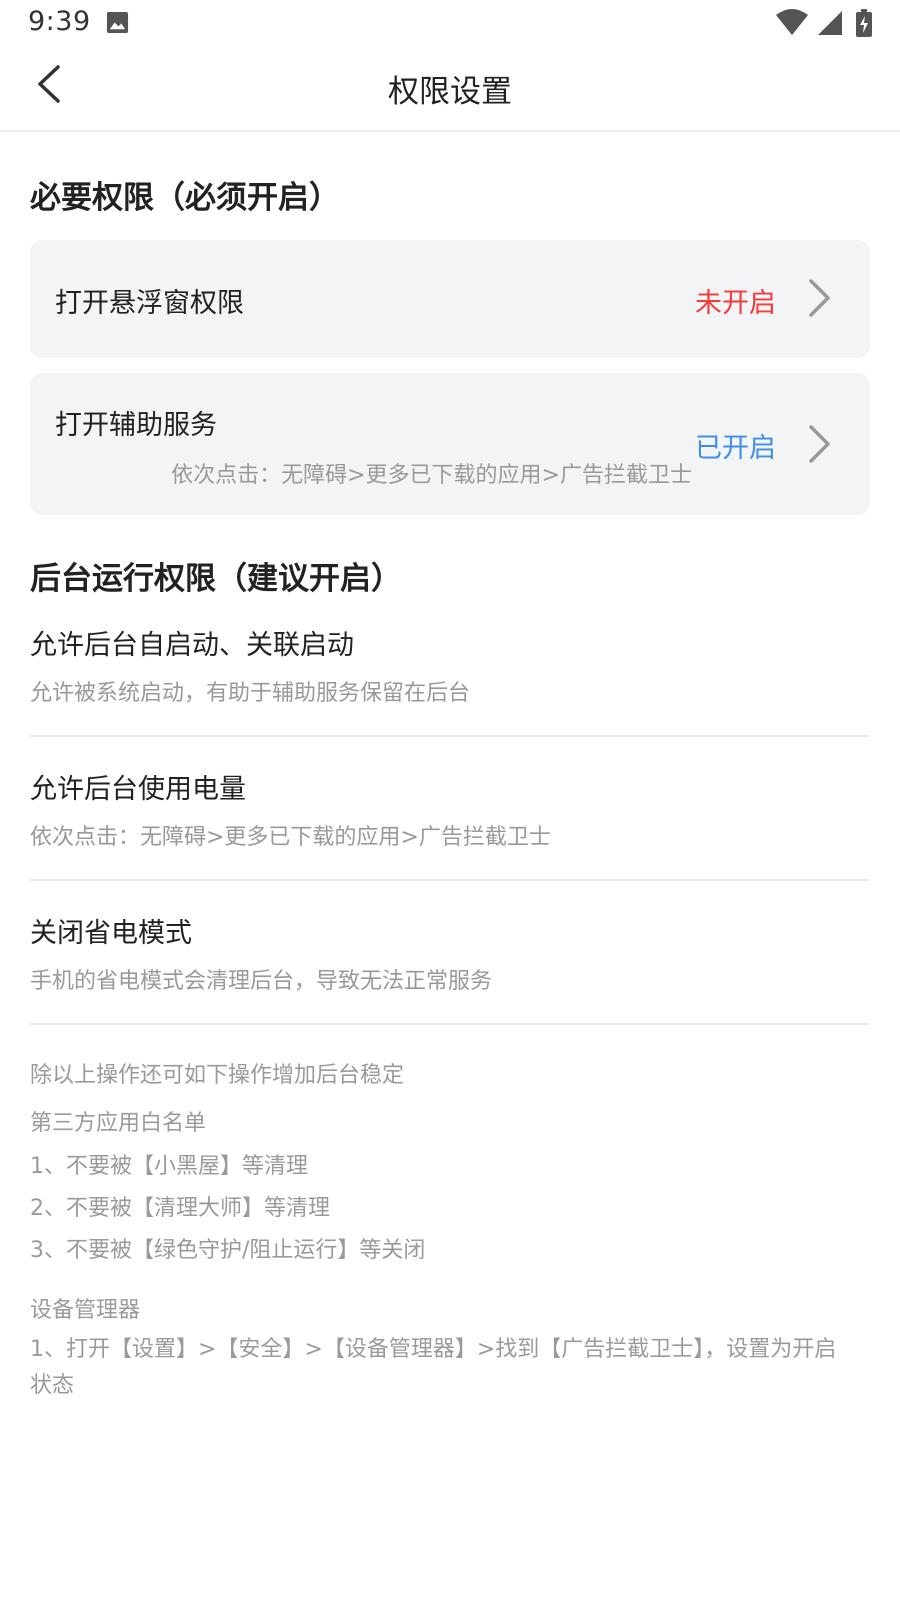 This screenshot has width=900, height=1600. What do you see at coordinates (450, 673) in the screenshot?
I see `auto-start-item: 允许后台自启动、关联启动 允许被系统启动，有助于辅助服务保留在后台` at bounding box center [450, 673].